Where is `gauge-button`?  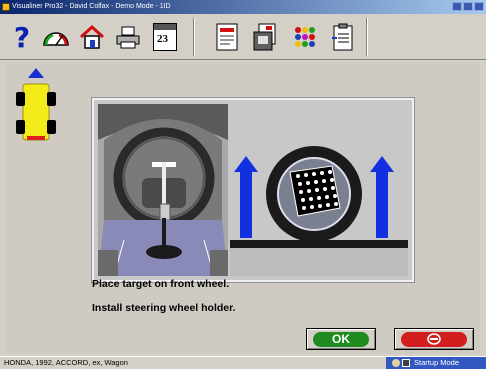 gauge-button is located at coordinates (56, 37).